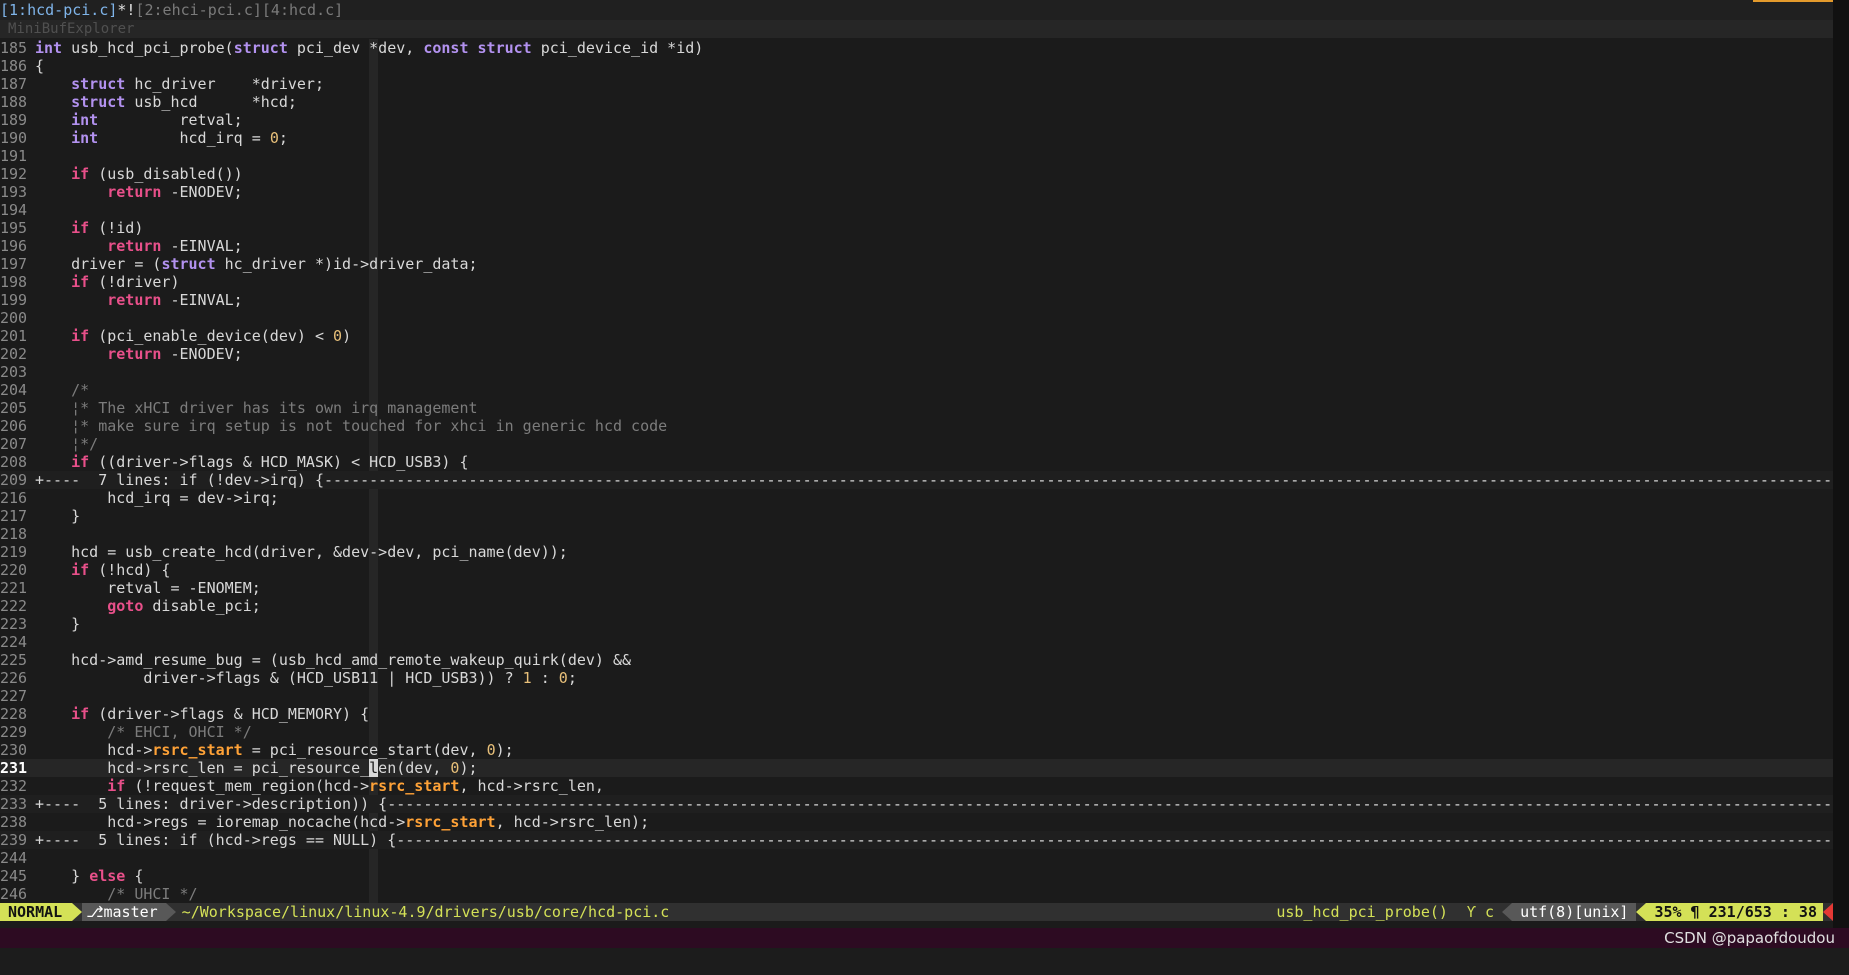 This screenshot has height=975, width=1849. What do you see at coordinates (229, 714) in the screenshot?
I see `code-token: (driver->flags & HCD_MEMORY) {` at bounding box center [229, 714].